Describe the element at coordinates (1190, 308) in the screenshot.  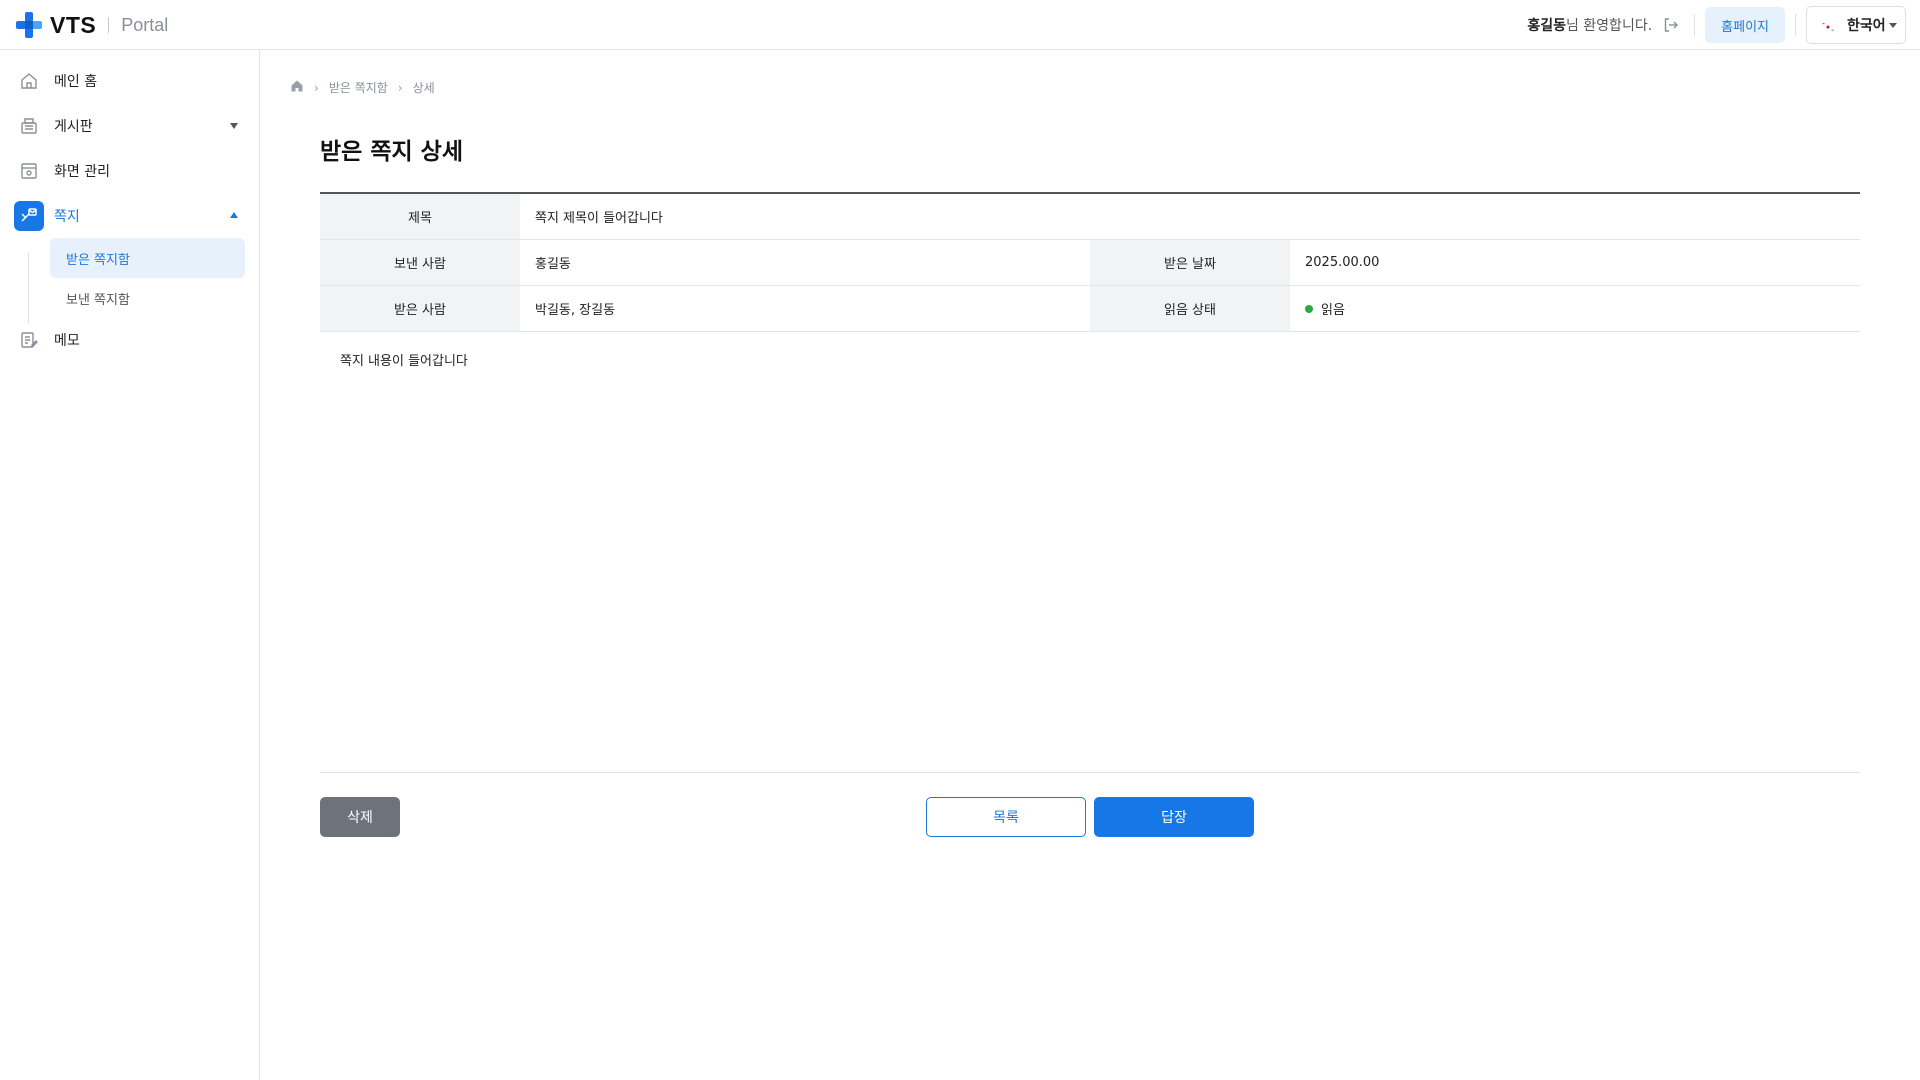
I see `read-status-label: 읽음 상태` at that location.